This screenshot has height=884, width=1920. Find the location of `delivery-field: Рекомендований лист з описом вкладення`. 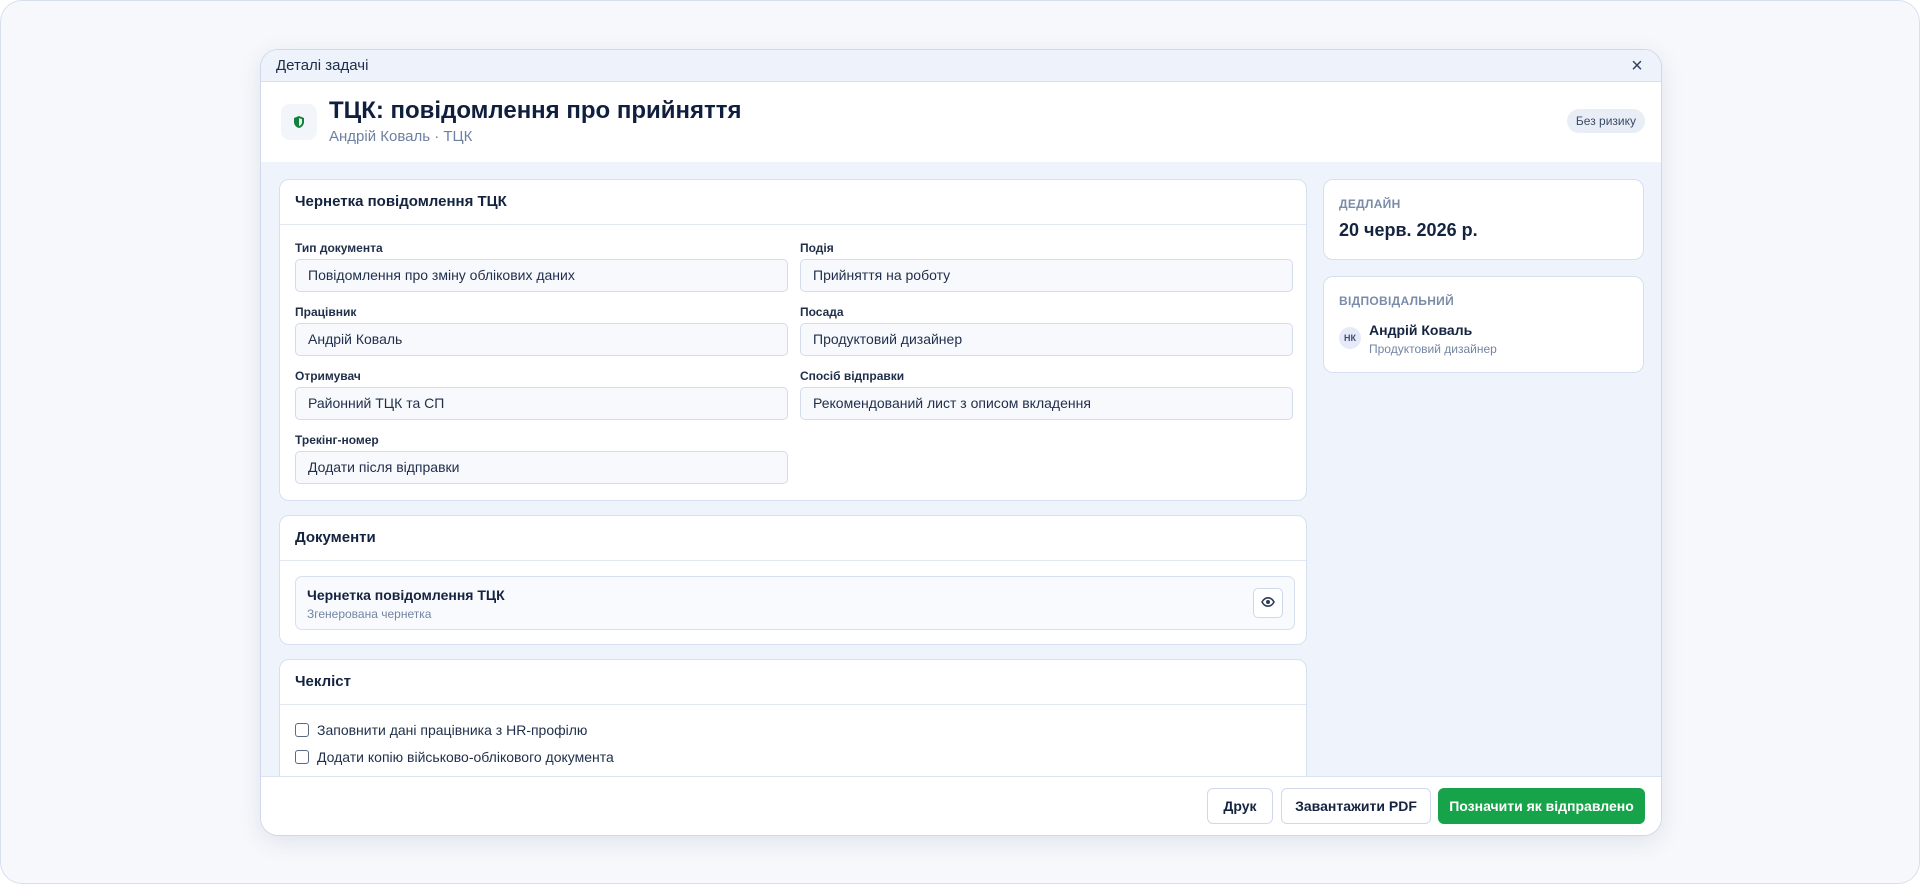

delivery-field: Рекомендований лист з описом вкладення is located at coordinates (1046, 403).